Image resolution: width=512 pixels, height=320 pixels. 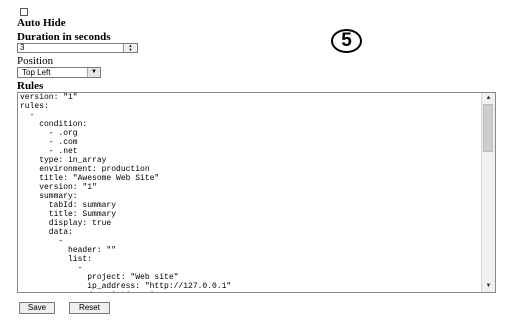 What do you see at coordinates (59, 72) in the screenshot?
I see `position-select: Top Left ▼` at bounding box center [59, 72].